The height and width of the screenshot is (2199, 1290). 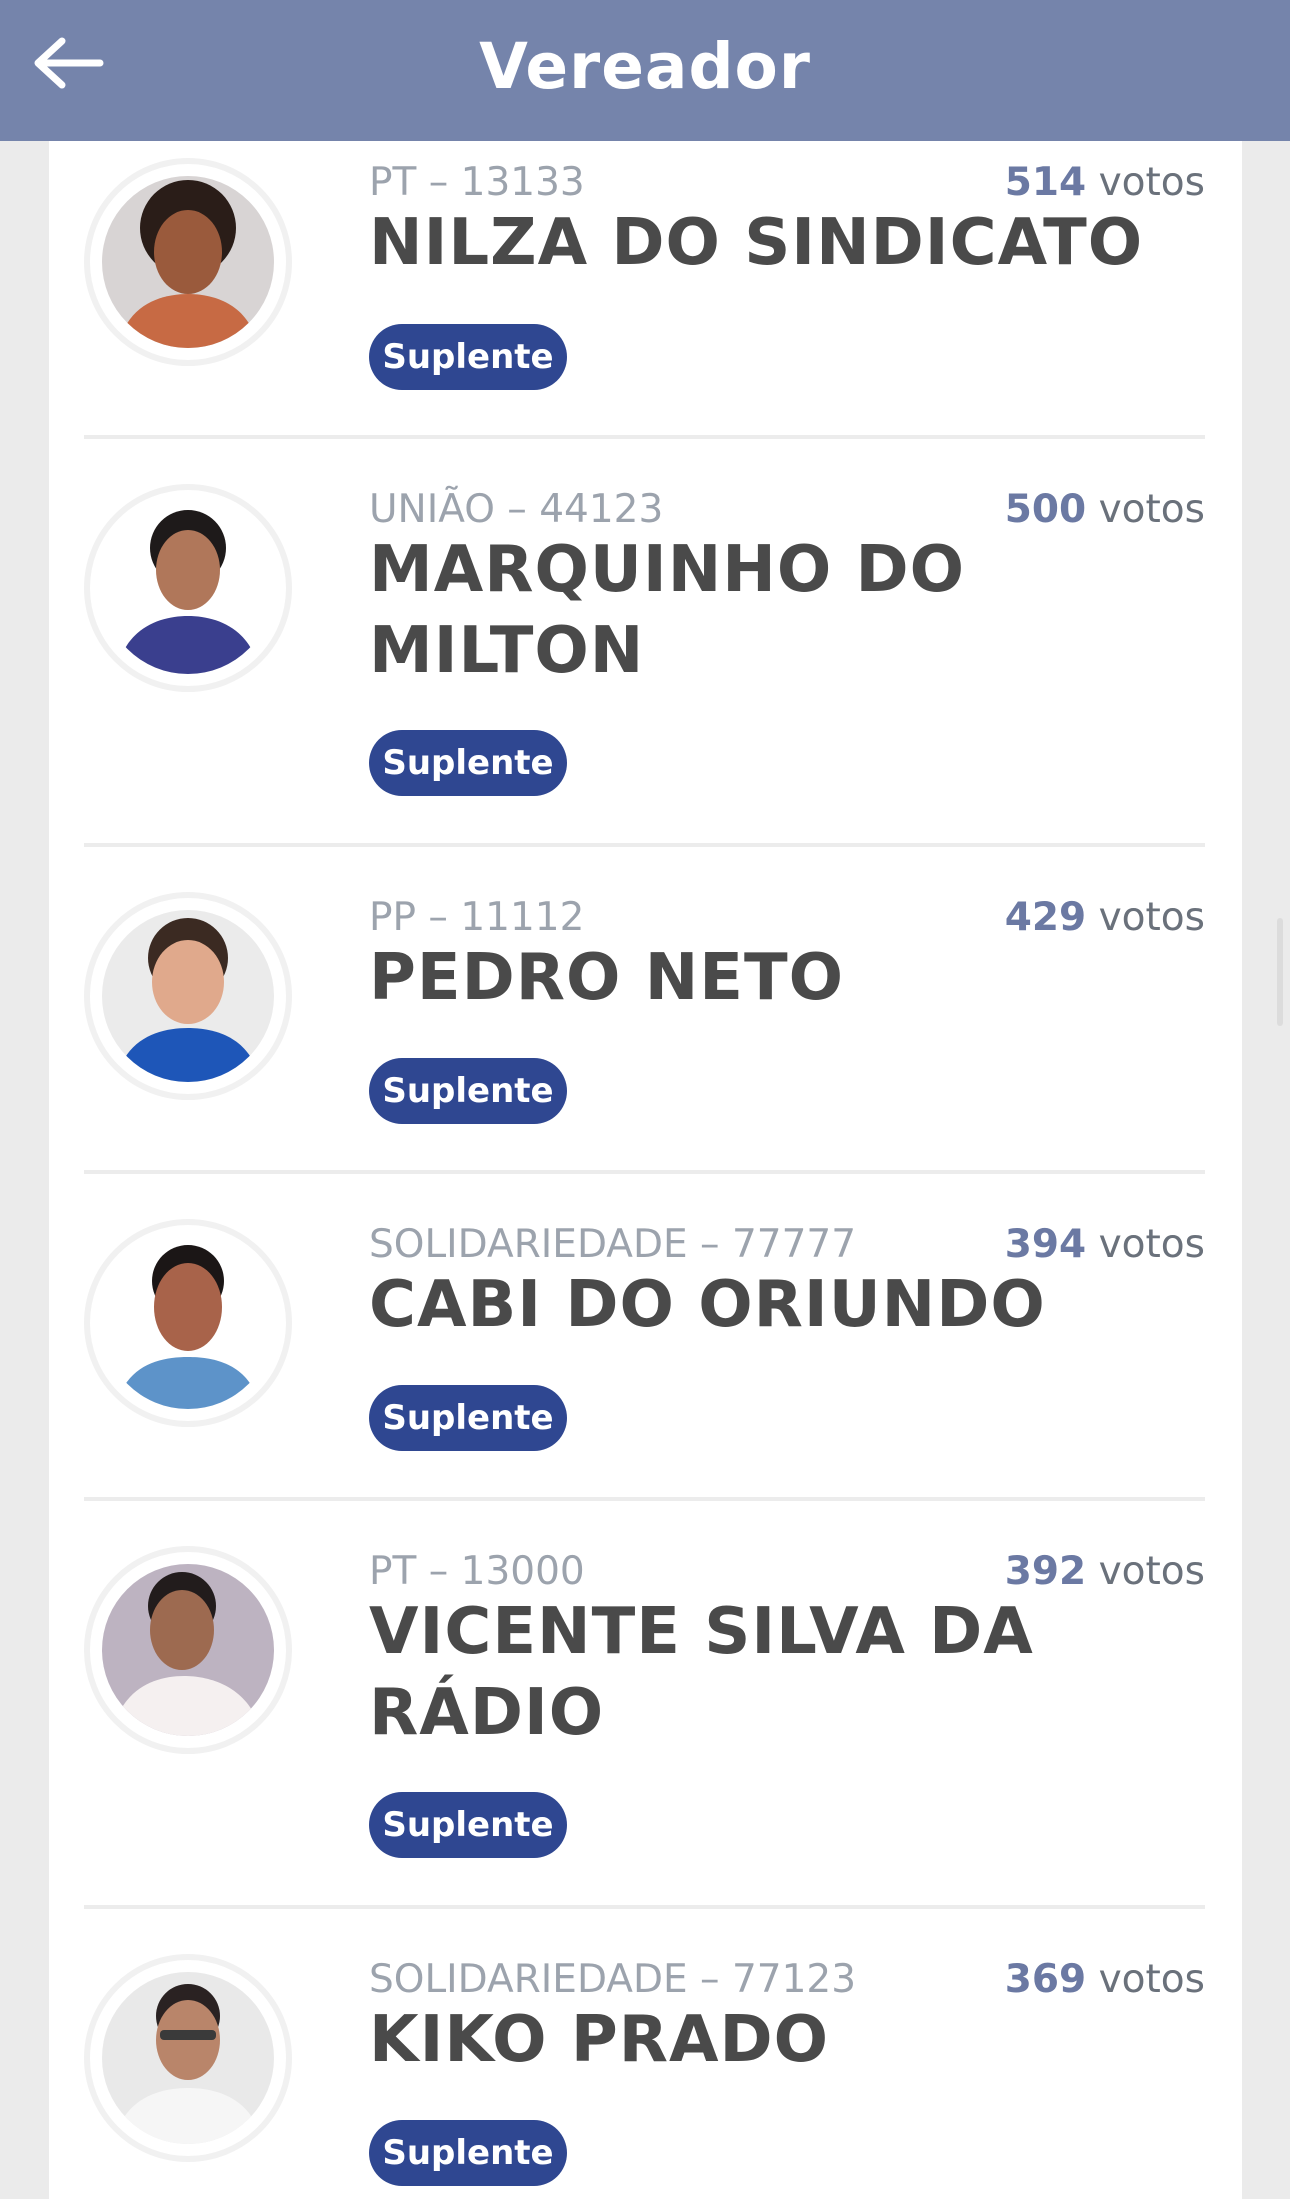 I want to click on page-title: Vereador, so click(x=645, y=66).